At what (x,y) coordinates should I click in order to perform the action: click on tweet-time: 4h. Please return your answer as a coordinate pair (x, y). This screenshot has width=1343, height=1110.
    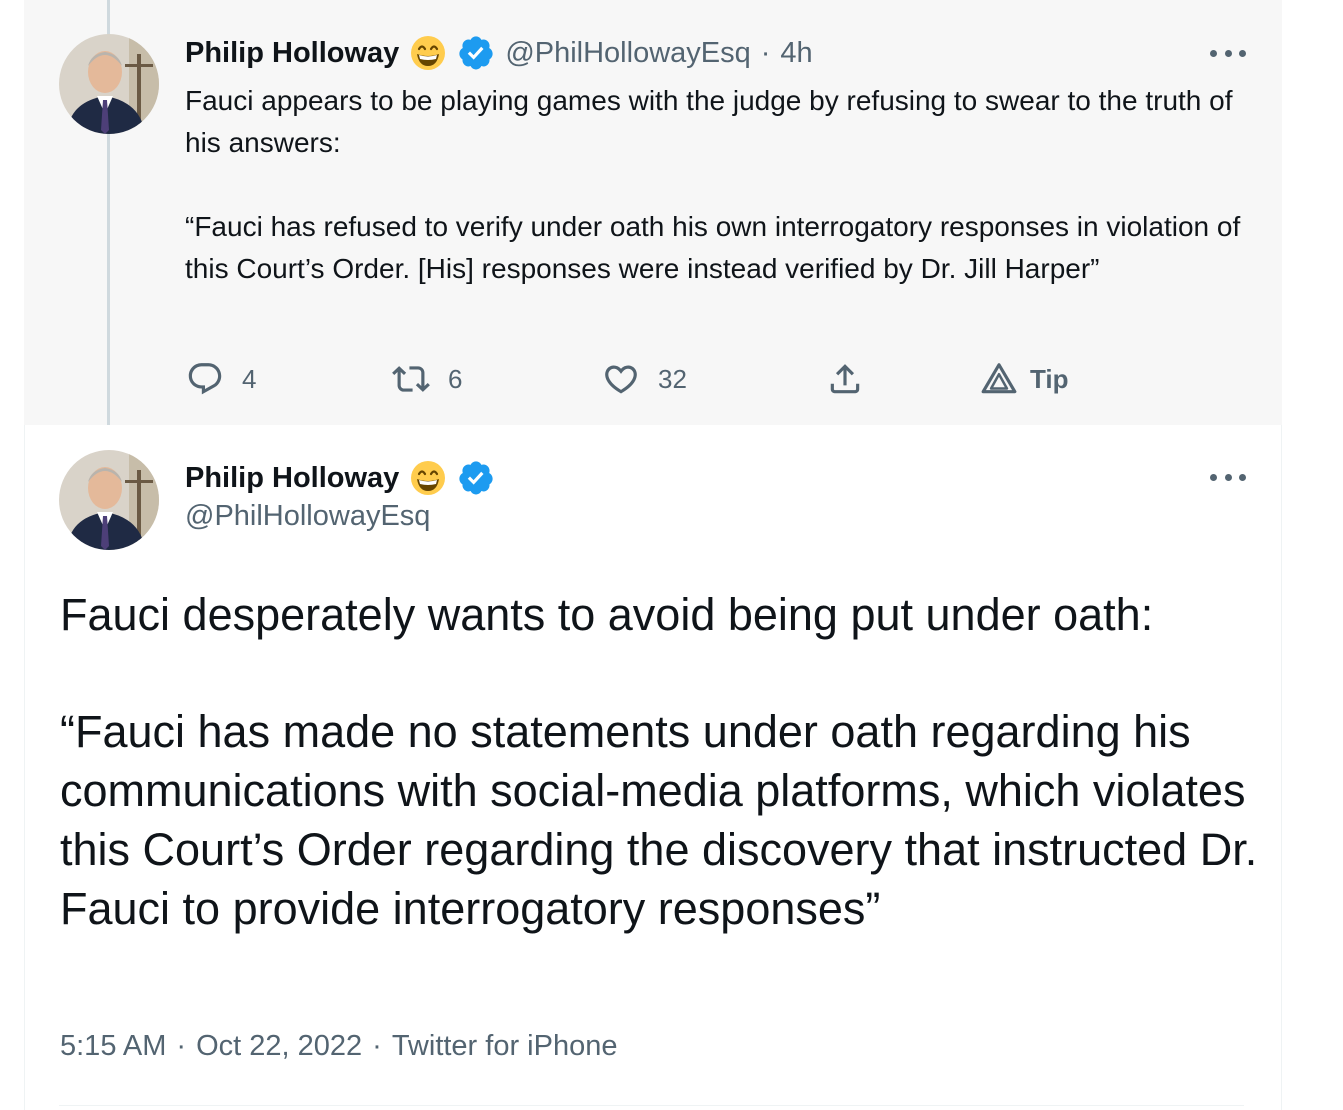
    Looking at the image, I should click on (796, 53).